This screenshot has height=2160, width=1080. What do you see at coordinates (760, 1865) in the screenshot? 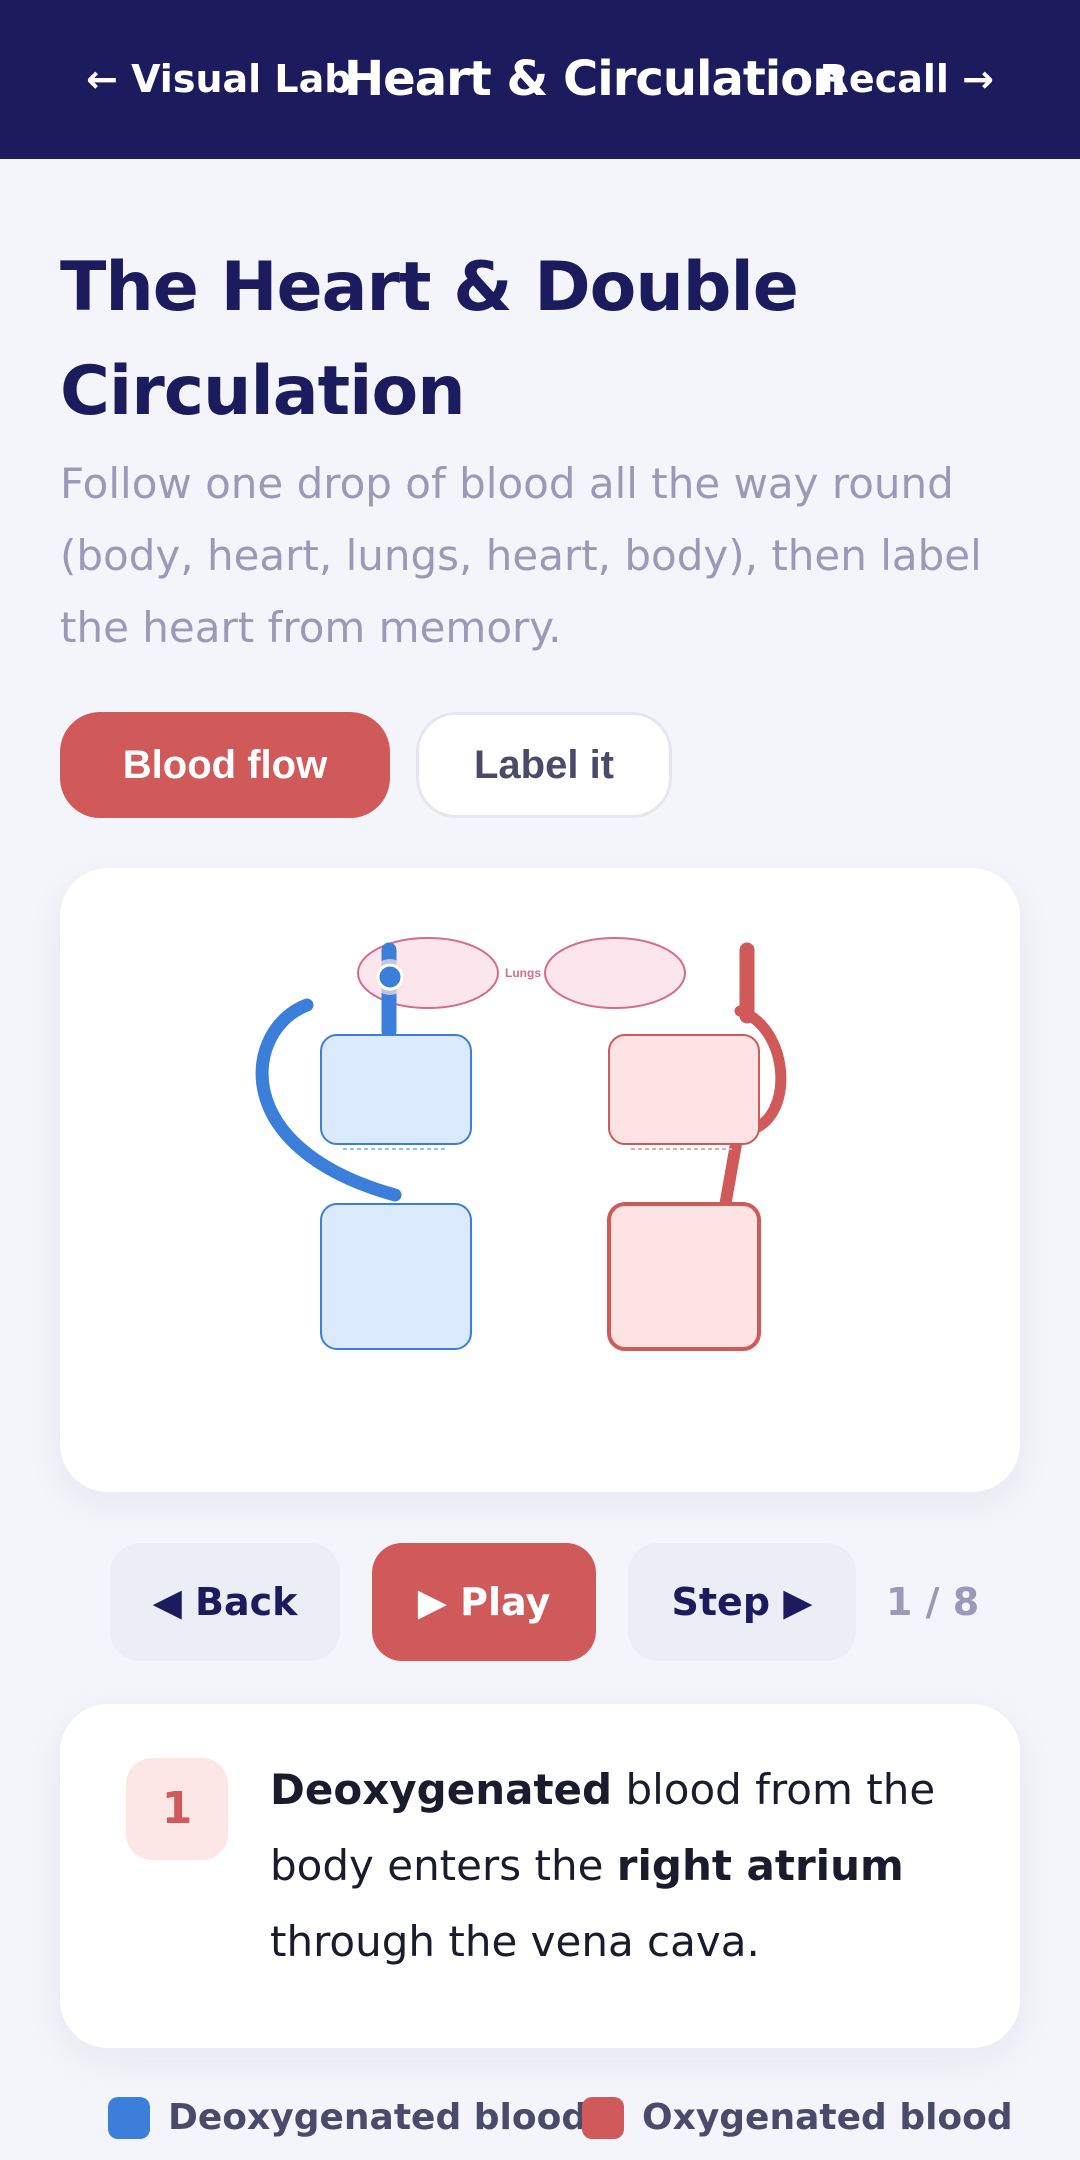
I see `step-text-bold-2: right atrium` at bounding box center [760, 1865].